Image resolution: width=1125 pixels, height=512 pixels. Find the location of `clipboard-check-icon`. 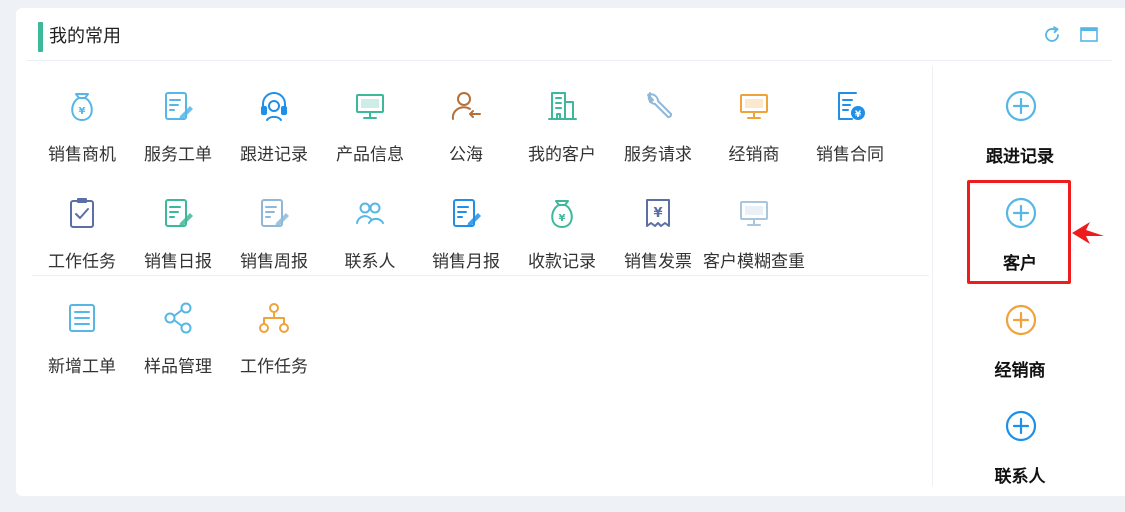

clipboard-check-icon is located at coordinates (82, 213).